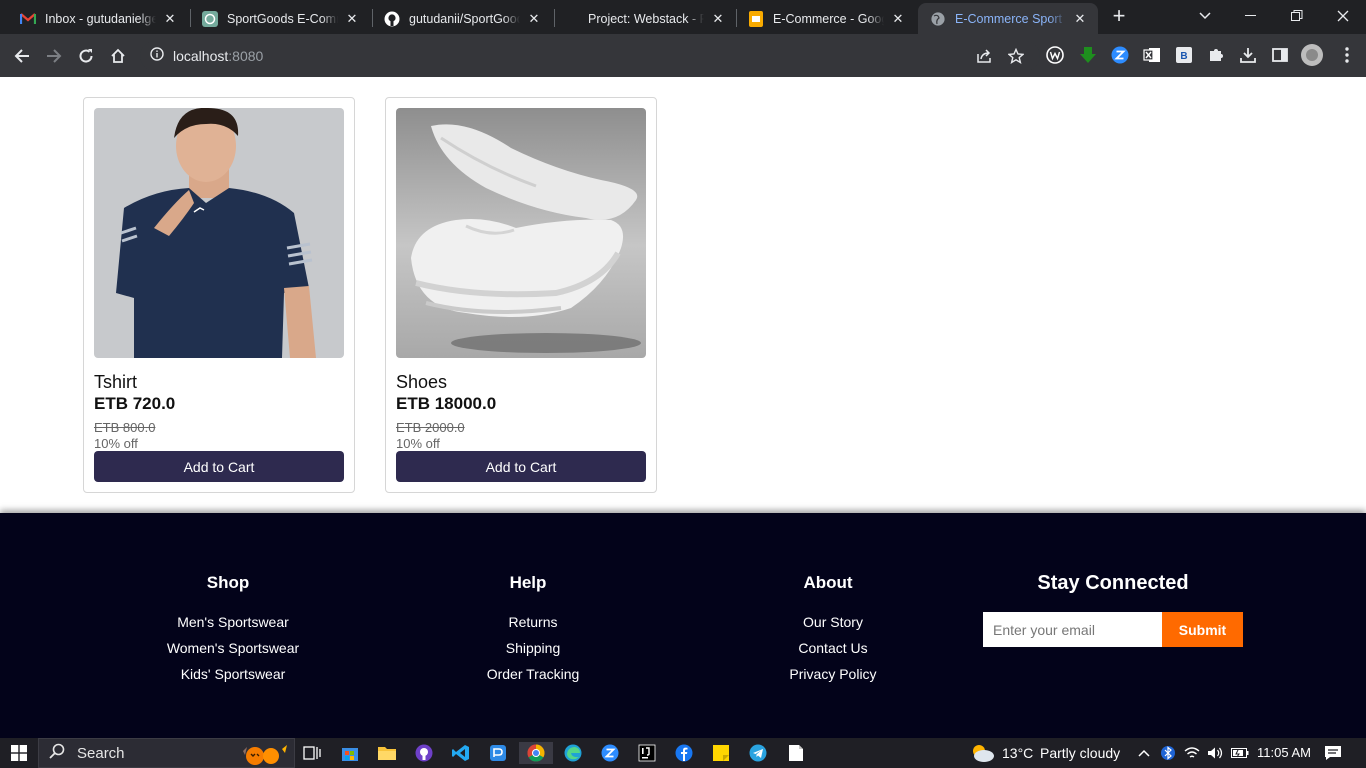 Image resolution: width=1366 pixels, height=768 pixels. Describe the element at coordinates (982, 753) in the screenshot. I see `weather-partly-cloudy-icon` at that location.